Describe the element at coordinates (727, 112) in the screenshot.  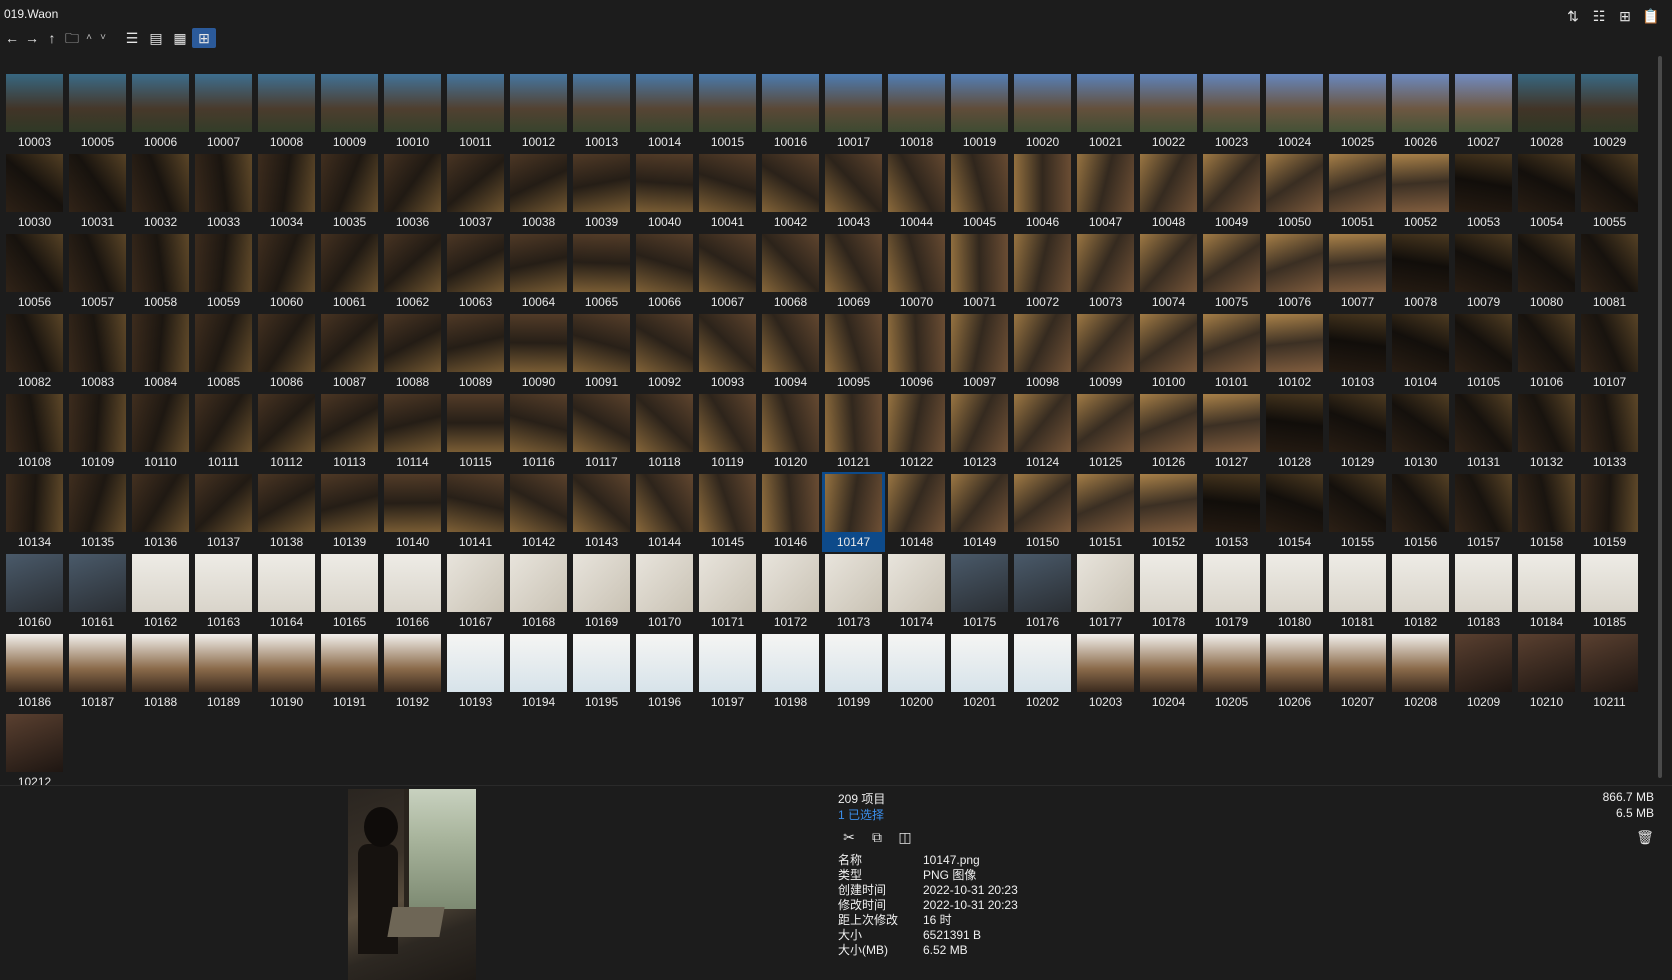
I see `thumbnail-item: 10015` at that location.